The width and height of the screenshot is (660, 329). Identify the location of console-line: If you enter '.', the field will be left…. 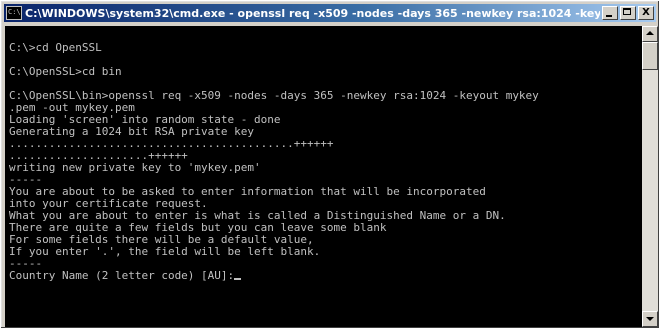
(165, 251).